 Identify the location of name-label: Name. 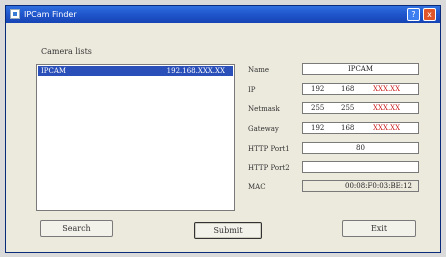
(259, 70).